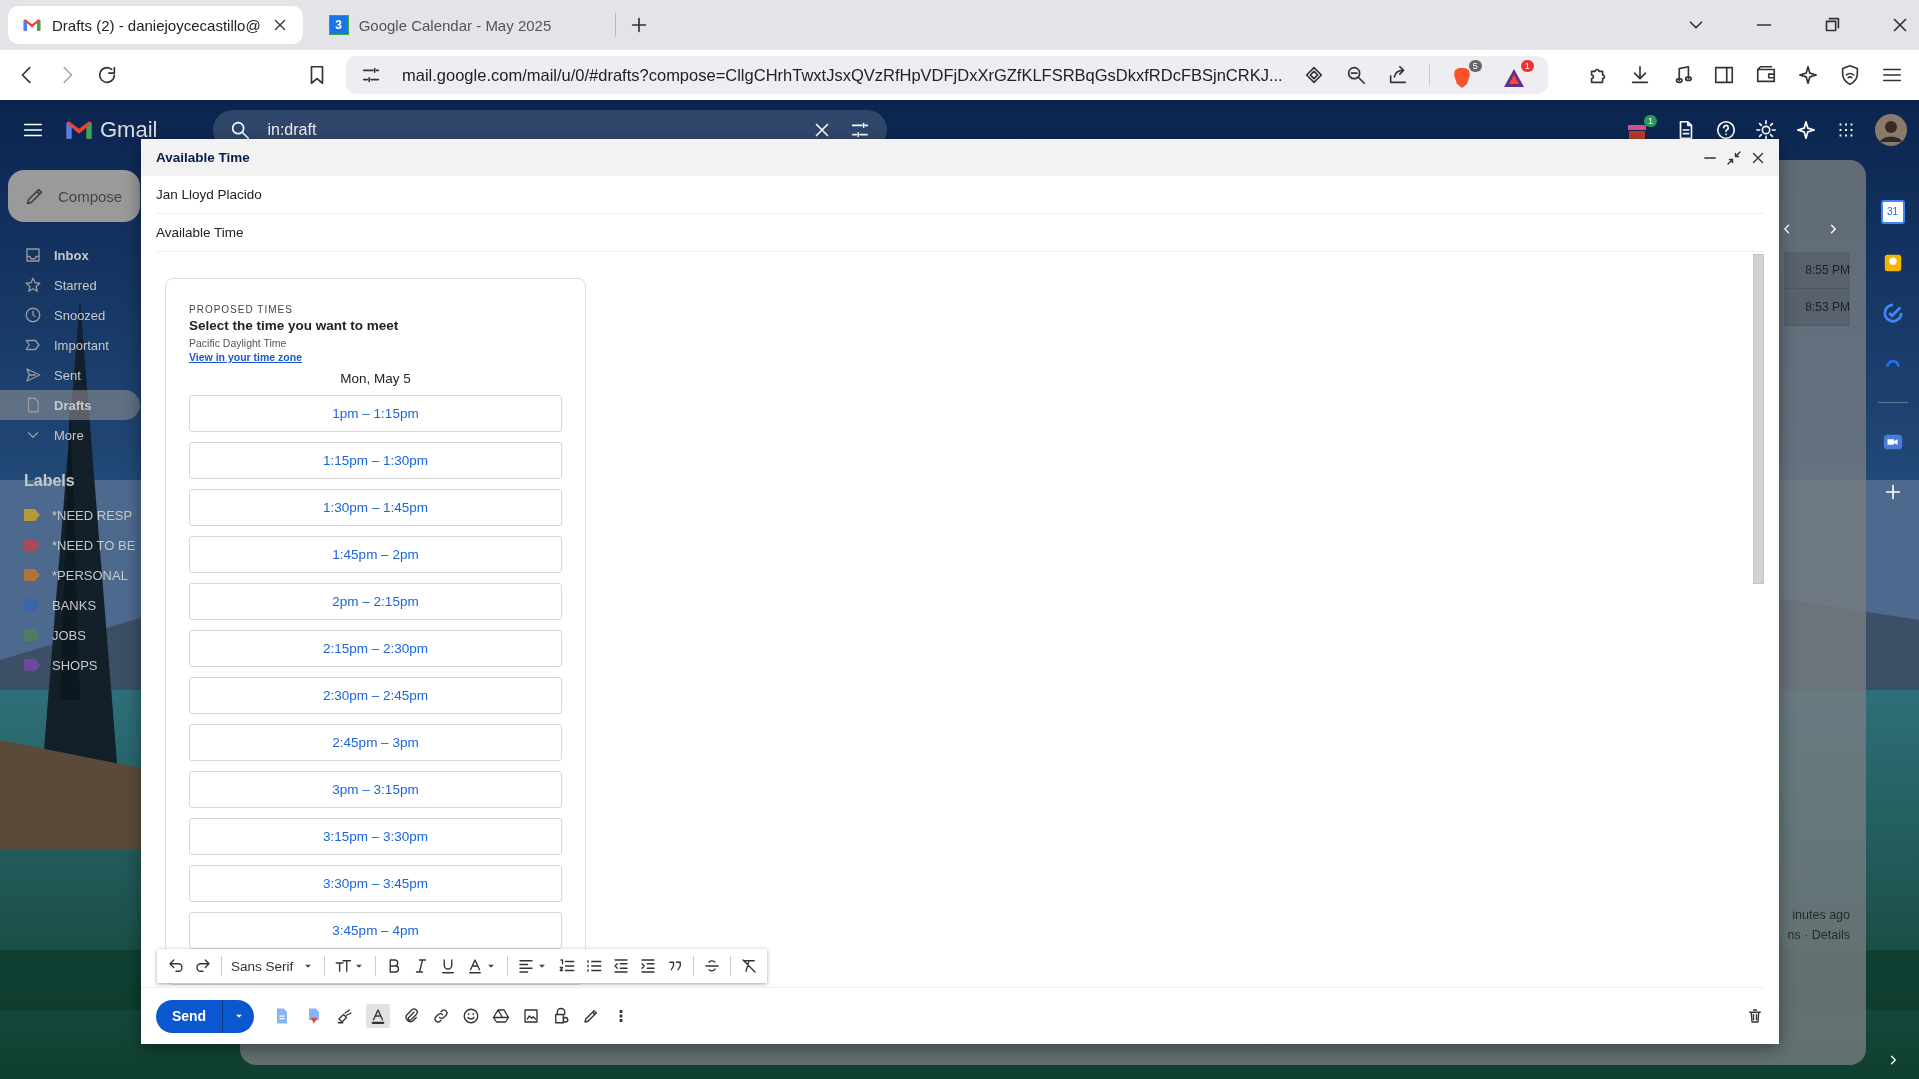 This screenshot has height=1079, width=1919. What do you see at coordinates (960, 233) in the screenshot?
I see `subject-field: Available Time` at bounding box center [960, 233].